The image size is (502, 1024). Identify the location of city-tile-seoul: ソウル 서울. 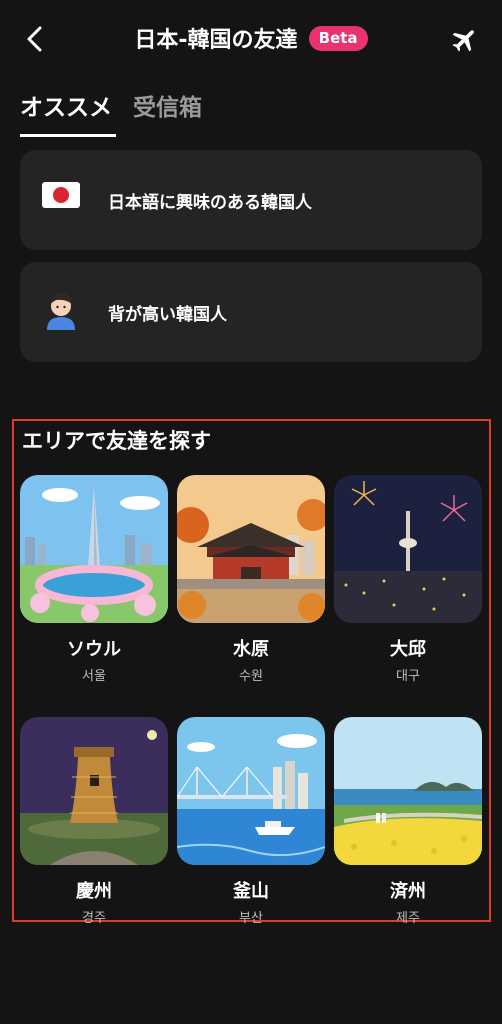
(94, 579).